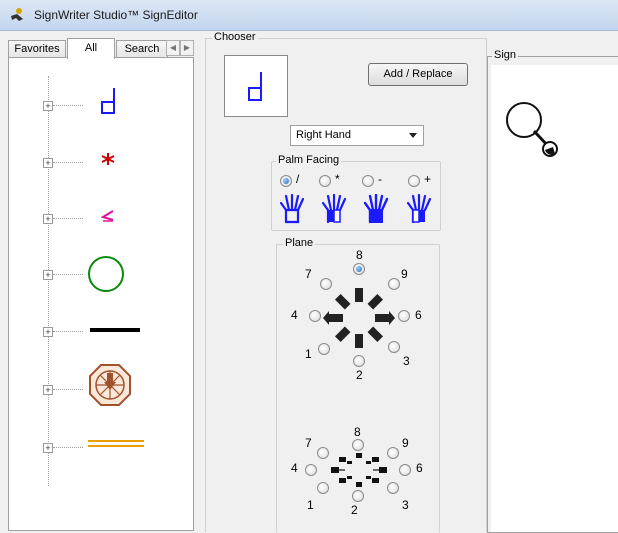 The width and height of the screenshot is (618, 533). Describe the element at coordinates (108, 101) in the screenshot. I see `hand-symbol-icon` at that location.